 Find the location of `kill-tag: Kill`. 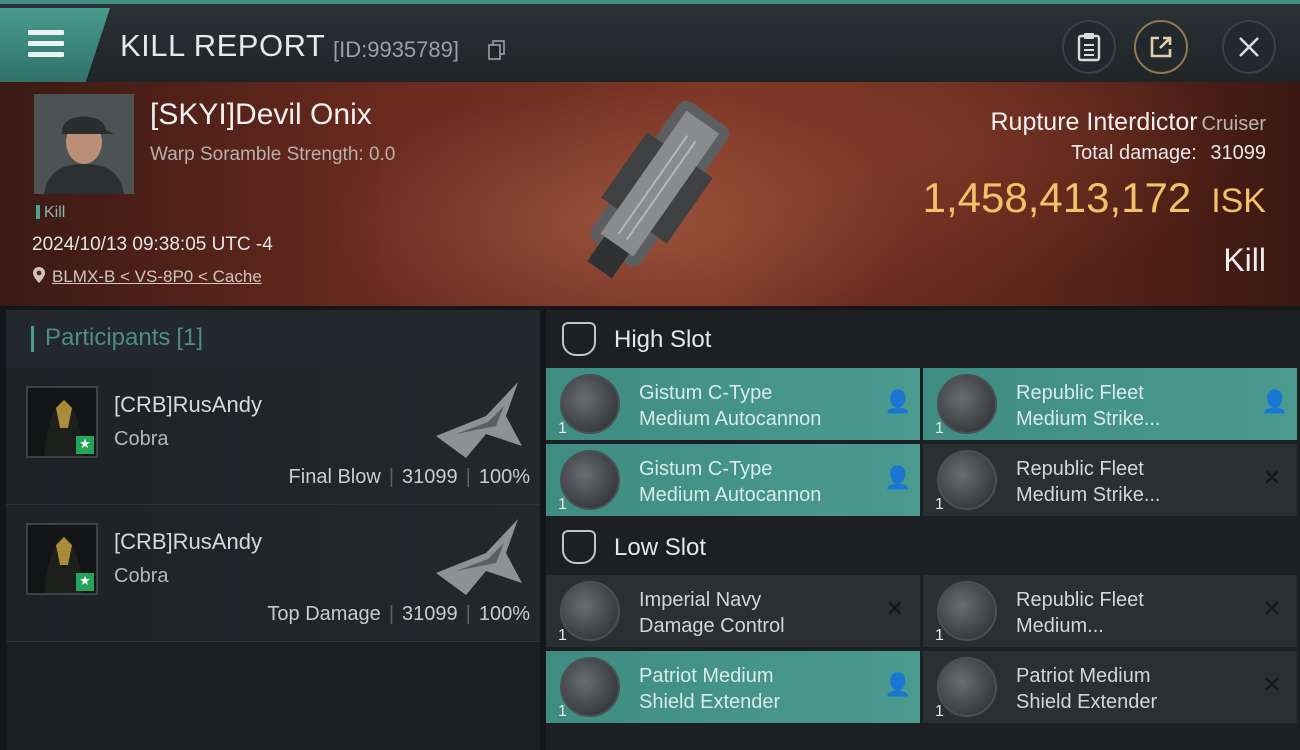

kill-tag: Kill is located at coordinates (50, 213).